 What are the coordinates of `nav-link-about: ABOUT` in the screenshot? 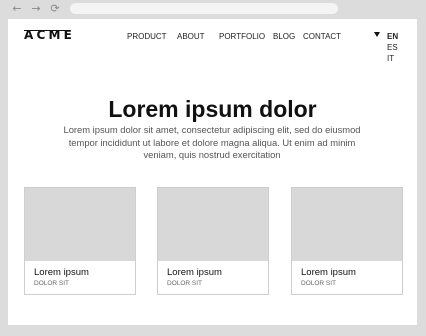 It's located at (191, 37).